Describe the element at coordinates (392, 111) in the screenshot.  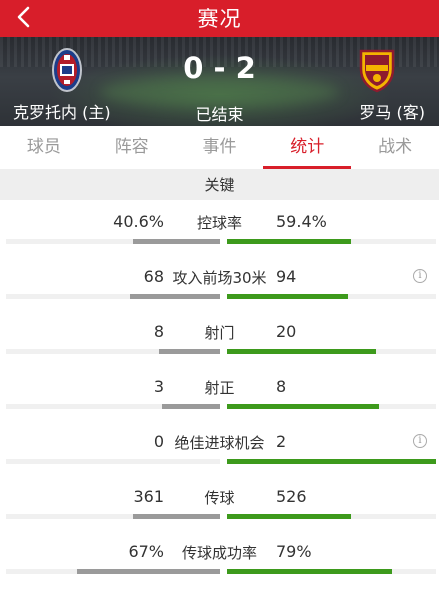
I see `away-team-name: 罗马 (客)` at that location.